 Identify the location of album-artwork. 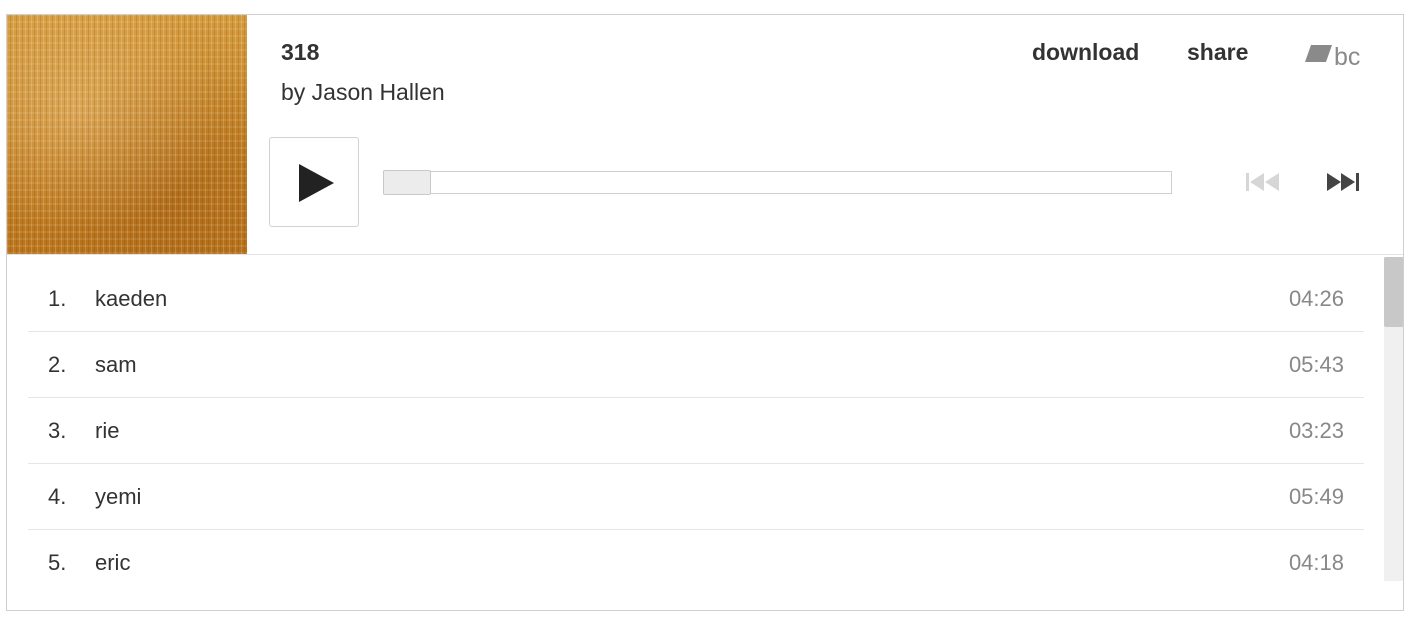
(127, 134).